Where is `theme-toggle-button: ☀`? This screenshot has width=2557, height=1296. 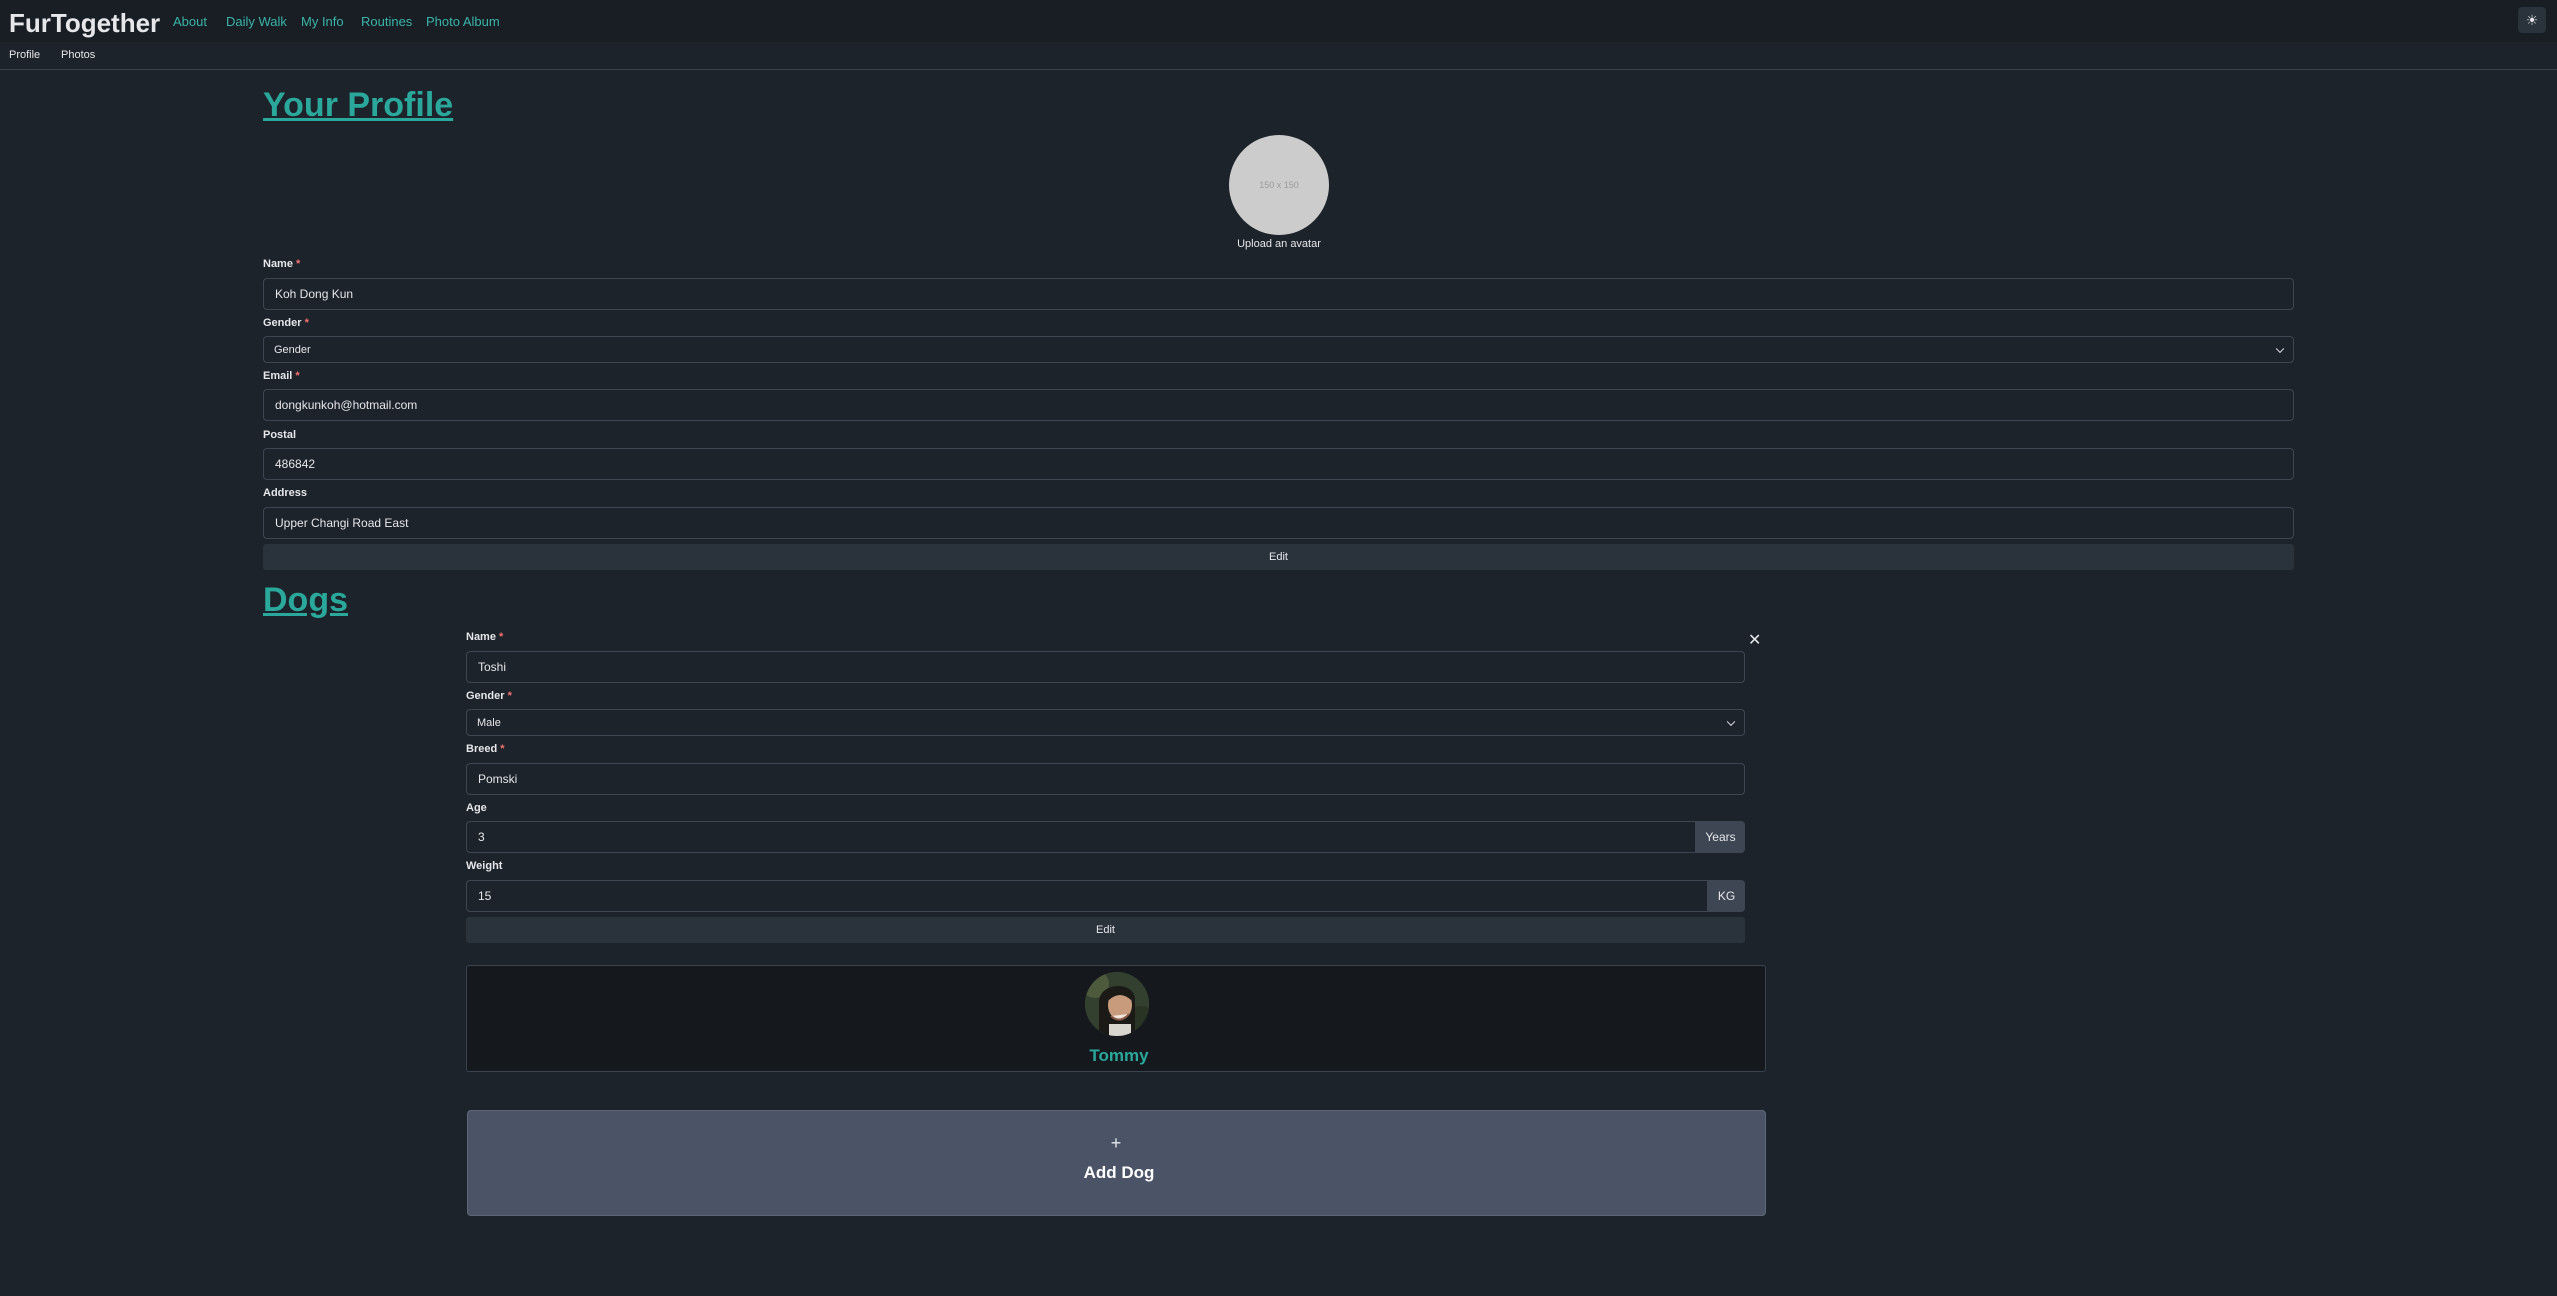
theme-toggle-button: ☀ is located at coordinates (2532, 20).